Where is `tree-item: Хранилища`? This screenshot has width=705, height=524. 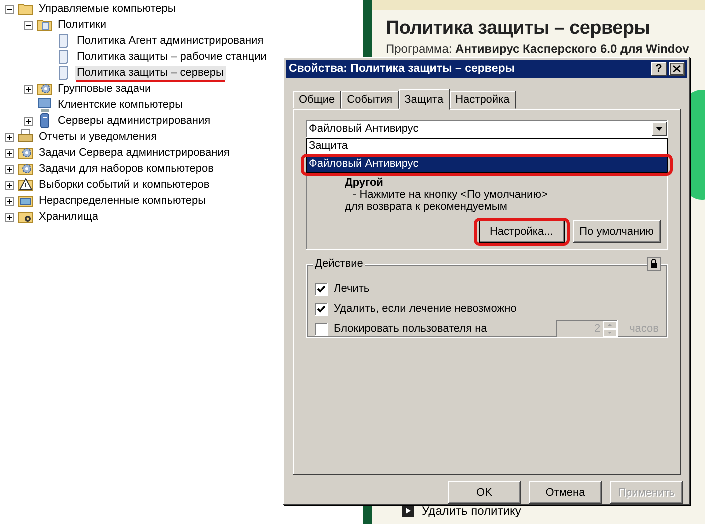
tree-item: Хранилища is located at coordinates (69, 217).